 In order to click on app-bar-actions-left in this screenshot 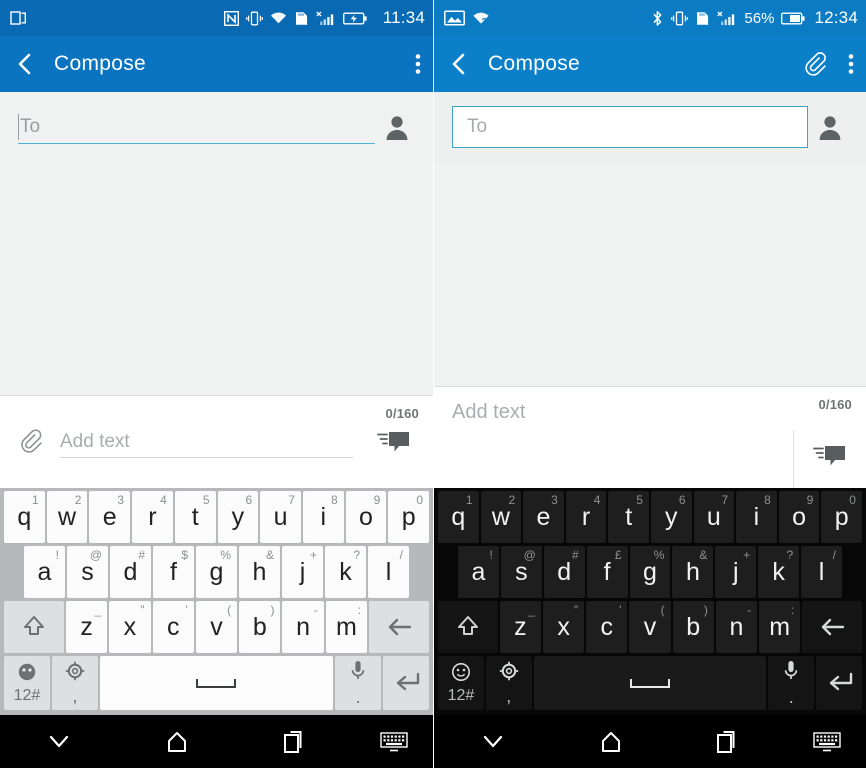, I will do `click(418, 64)`.